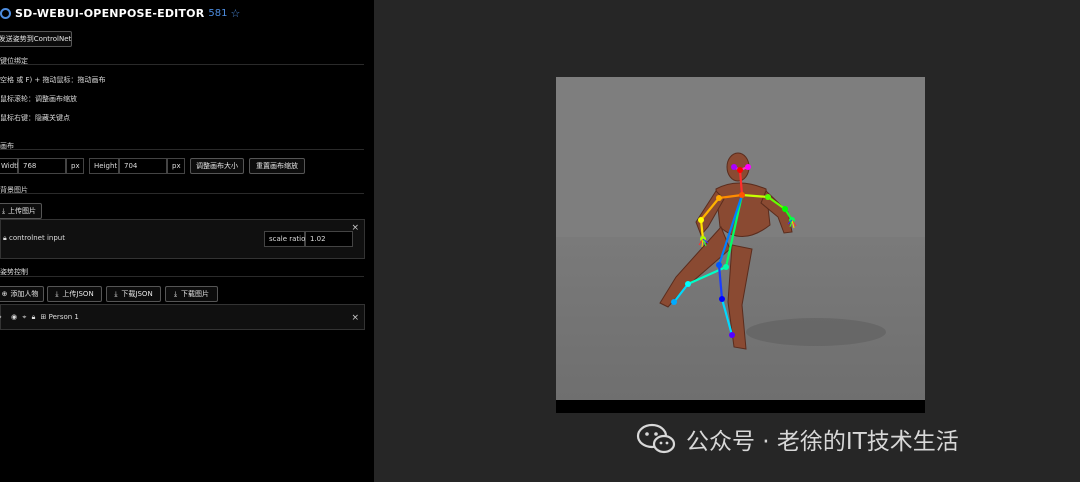 The height and width of the screenshot is (482, 1080). What do you see at coordinates (14, 317) in the screenshot?
I see `eye-icon: ◉` at bounding box center [14, 317].